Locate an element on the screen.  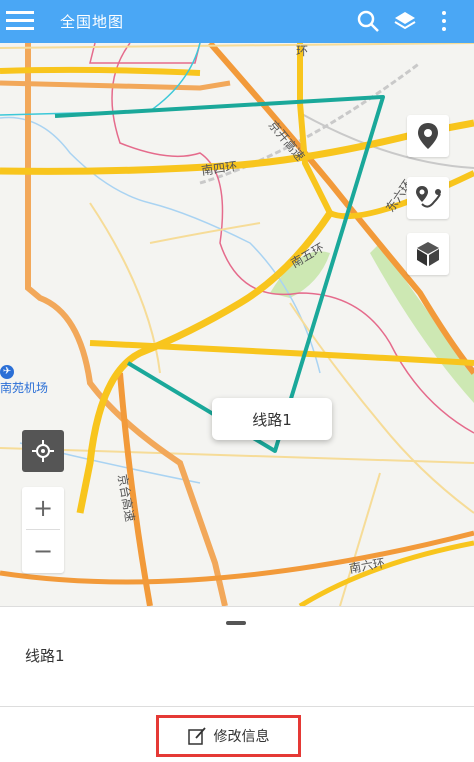
zoom-in-button: + is located at coordinates (43, 508).